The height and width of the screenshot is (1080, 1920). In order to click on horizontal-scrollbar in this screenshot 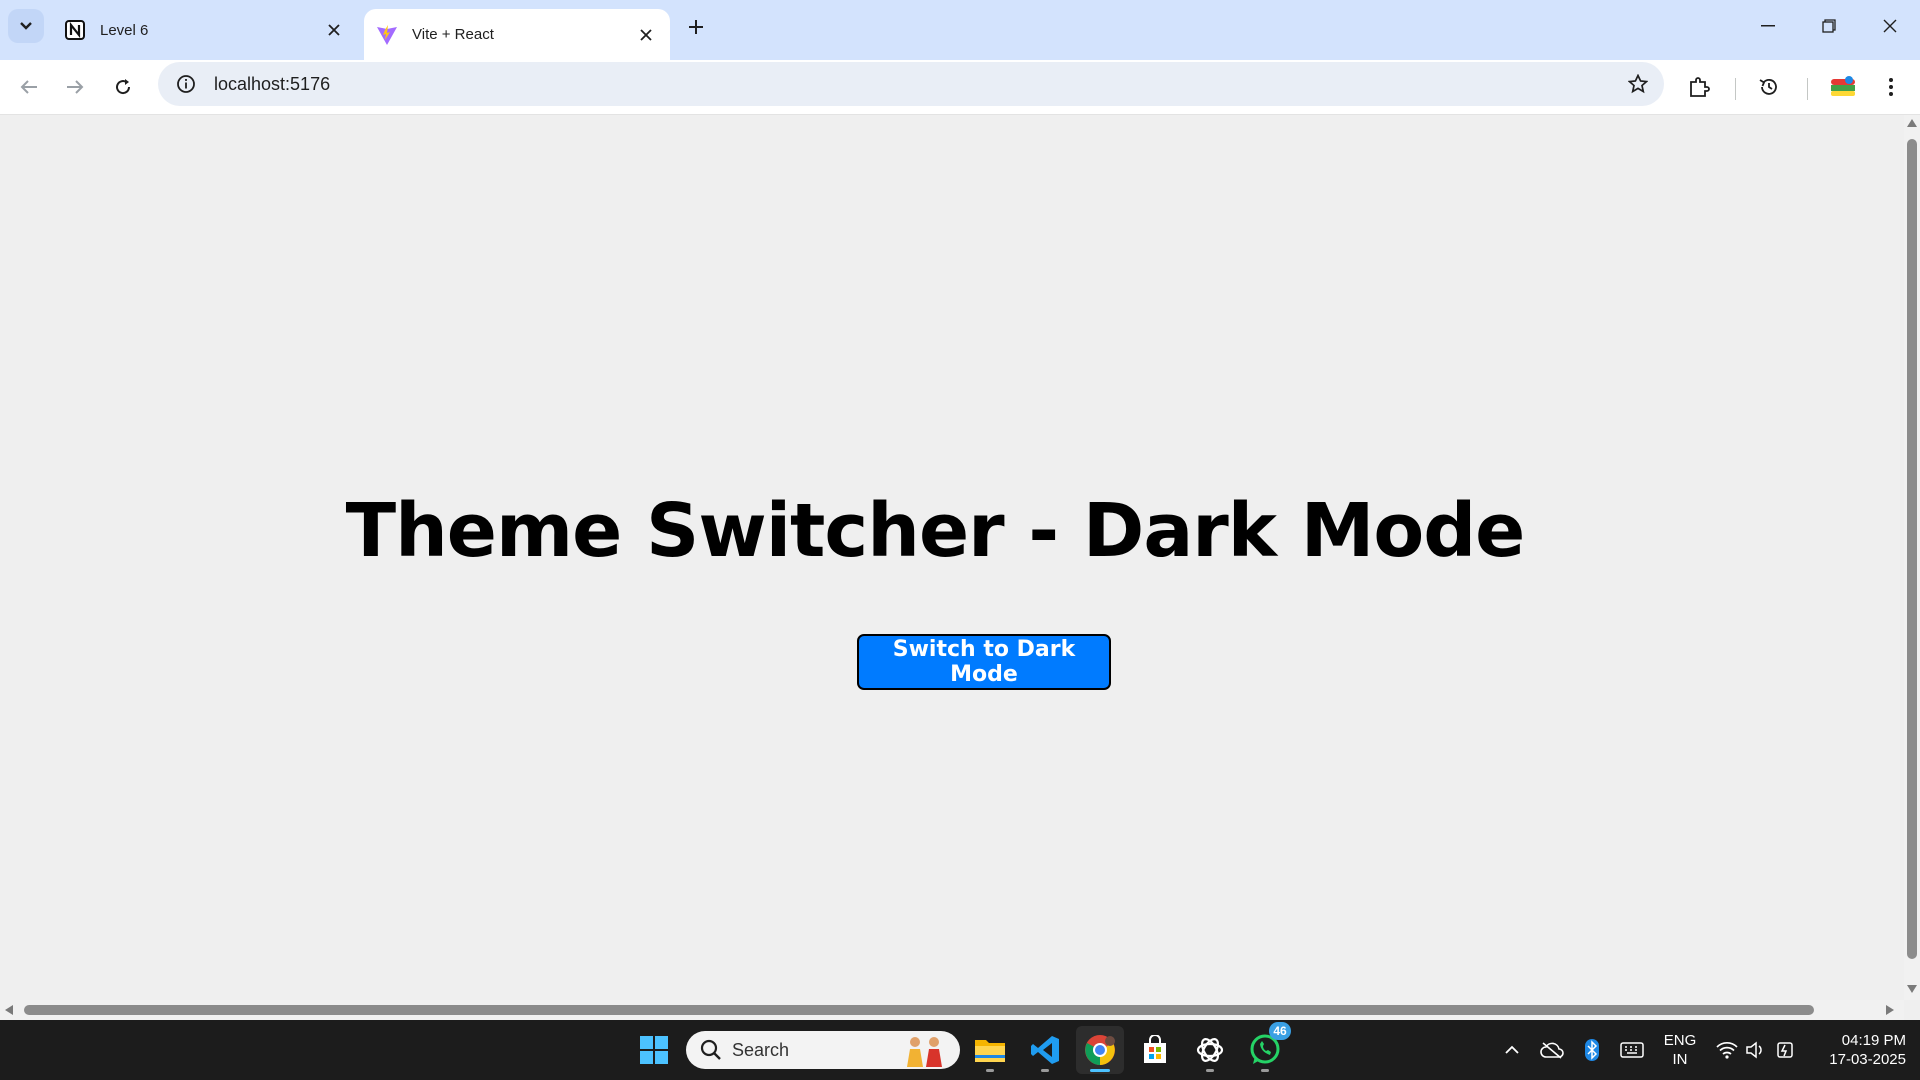, I will do `click(952, 1010)`.